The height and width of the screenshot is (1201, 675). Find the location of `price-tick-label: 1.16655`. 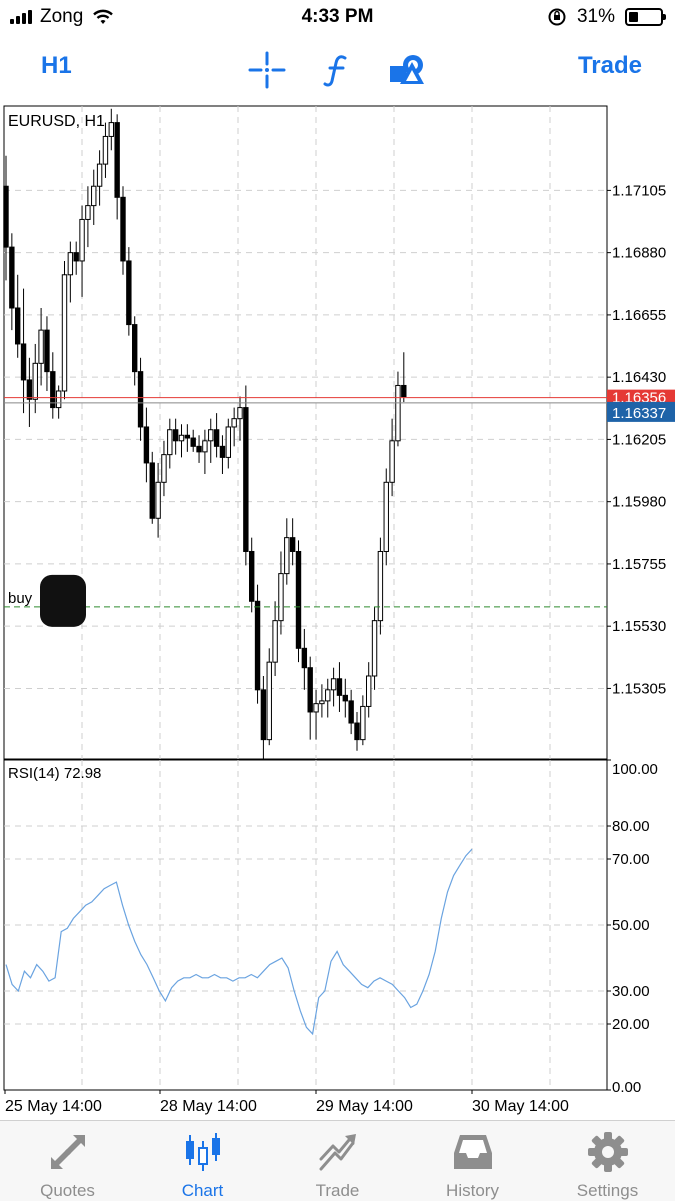

price-tick-label: 1.16655 is located at coordinates (639, 315).